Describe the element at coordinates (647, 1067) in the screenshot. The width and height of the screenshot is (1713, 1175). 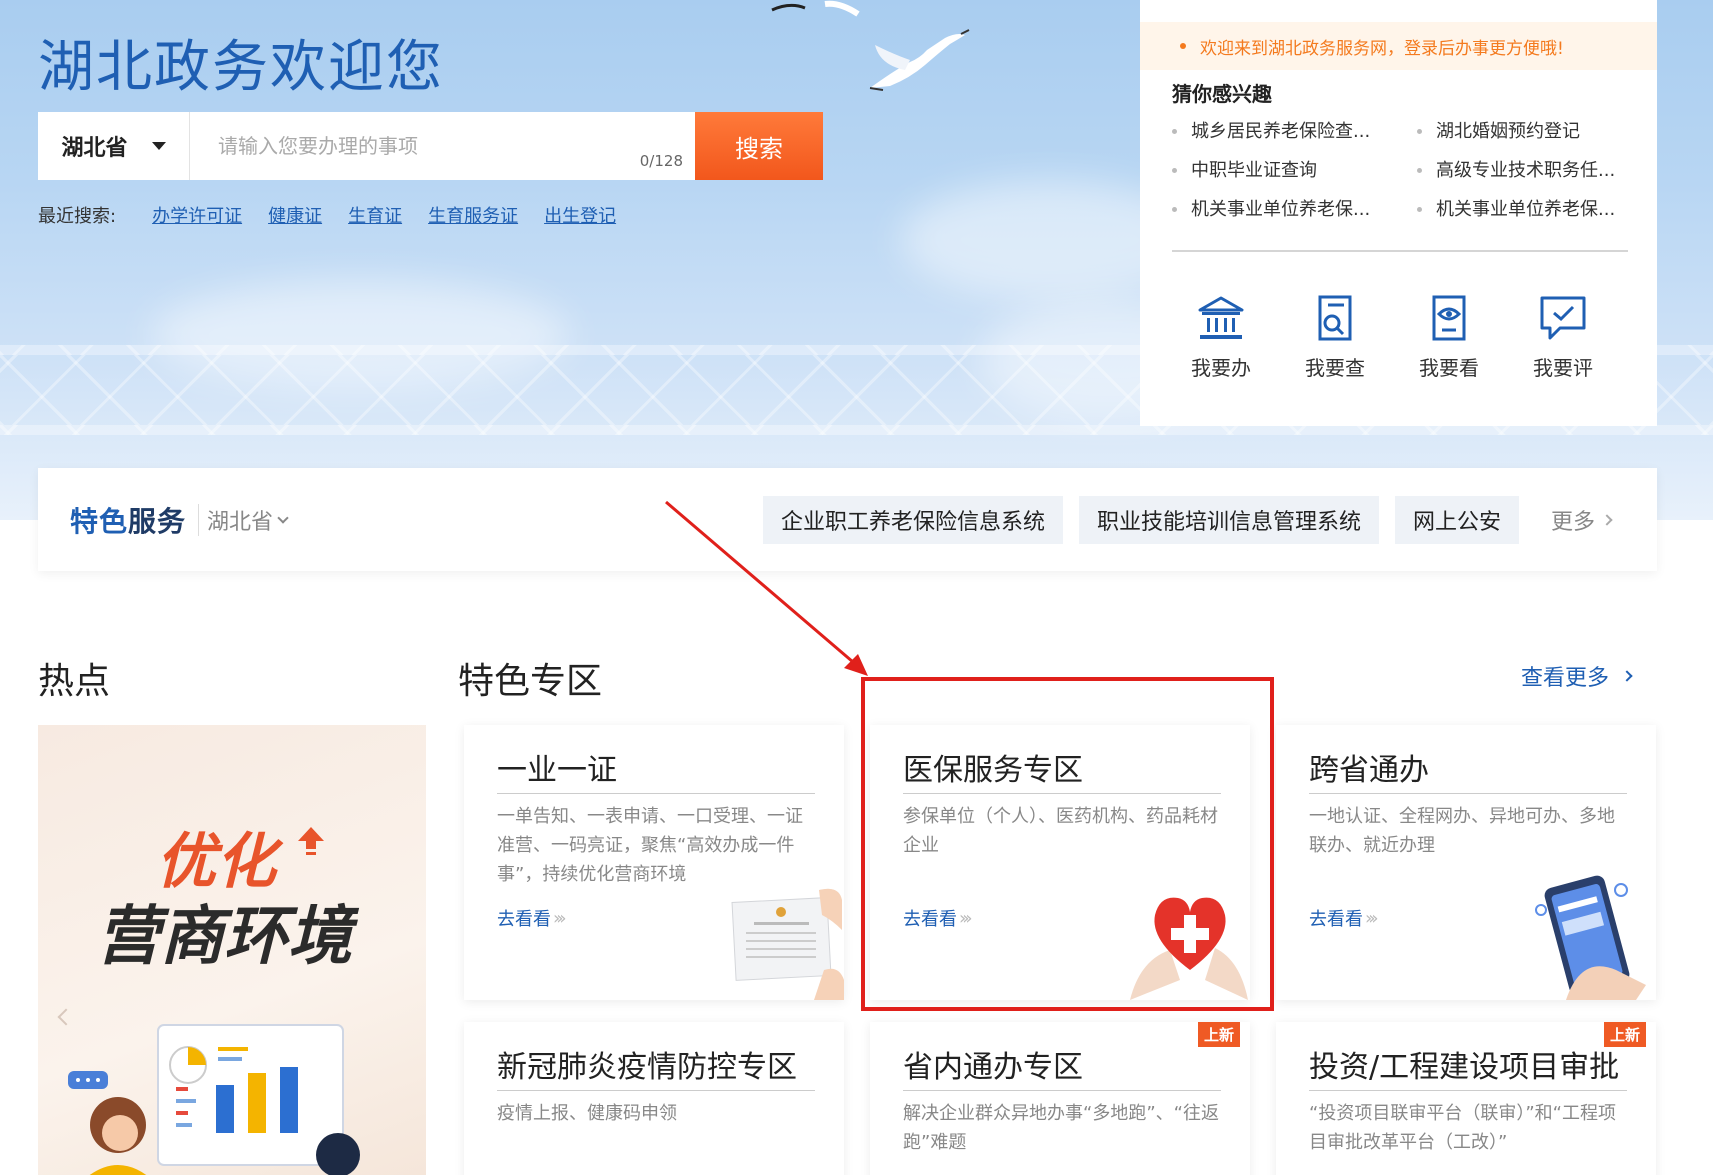
I see `card-title: 新冠肺炎疫情防控专区` at that location.